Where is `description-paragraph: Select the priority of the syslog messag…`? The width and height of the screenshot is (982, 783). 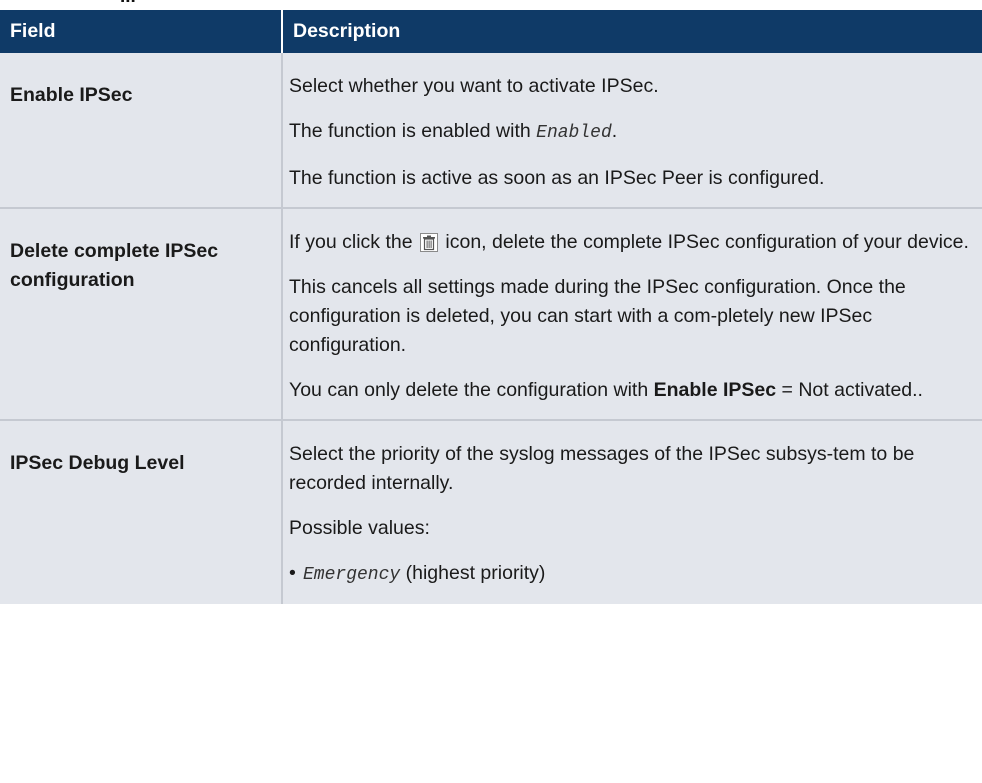
description-paragraph: Select the priority of the syslog messag… is located at coordinates (602, 468).